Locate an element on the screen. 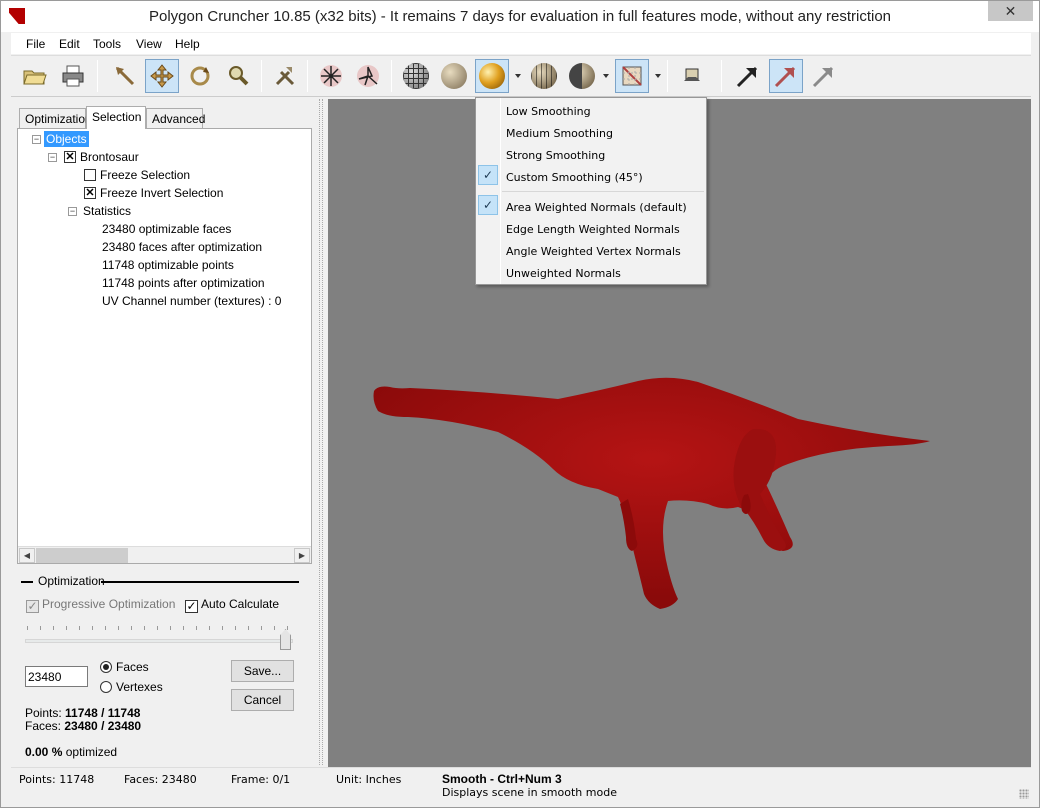 This screenshot has width=1040, height=808. stat-item: 23480 optimizable faces is located at coordinates (167, 229).